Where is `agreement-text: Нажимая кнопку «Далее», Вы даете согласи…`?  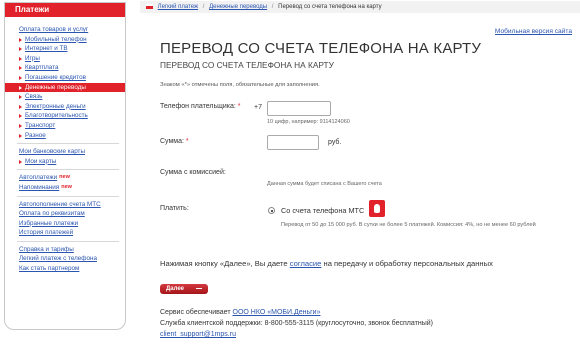
agreement-text: Нажимая кнопку «Далее», Вы даете согласи… is located at coordinates (326, 263).